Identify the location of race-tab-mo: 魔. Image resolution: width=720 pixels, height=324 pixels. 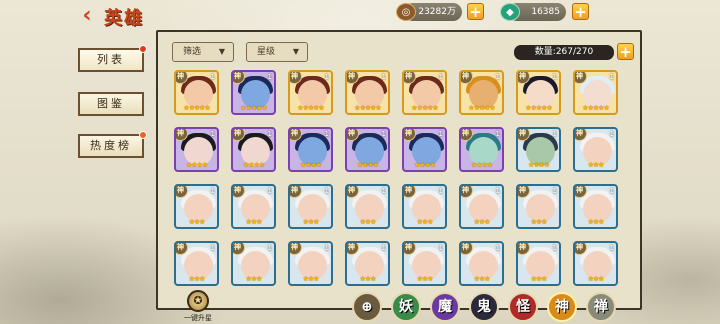
(445, 307).